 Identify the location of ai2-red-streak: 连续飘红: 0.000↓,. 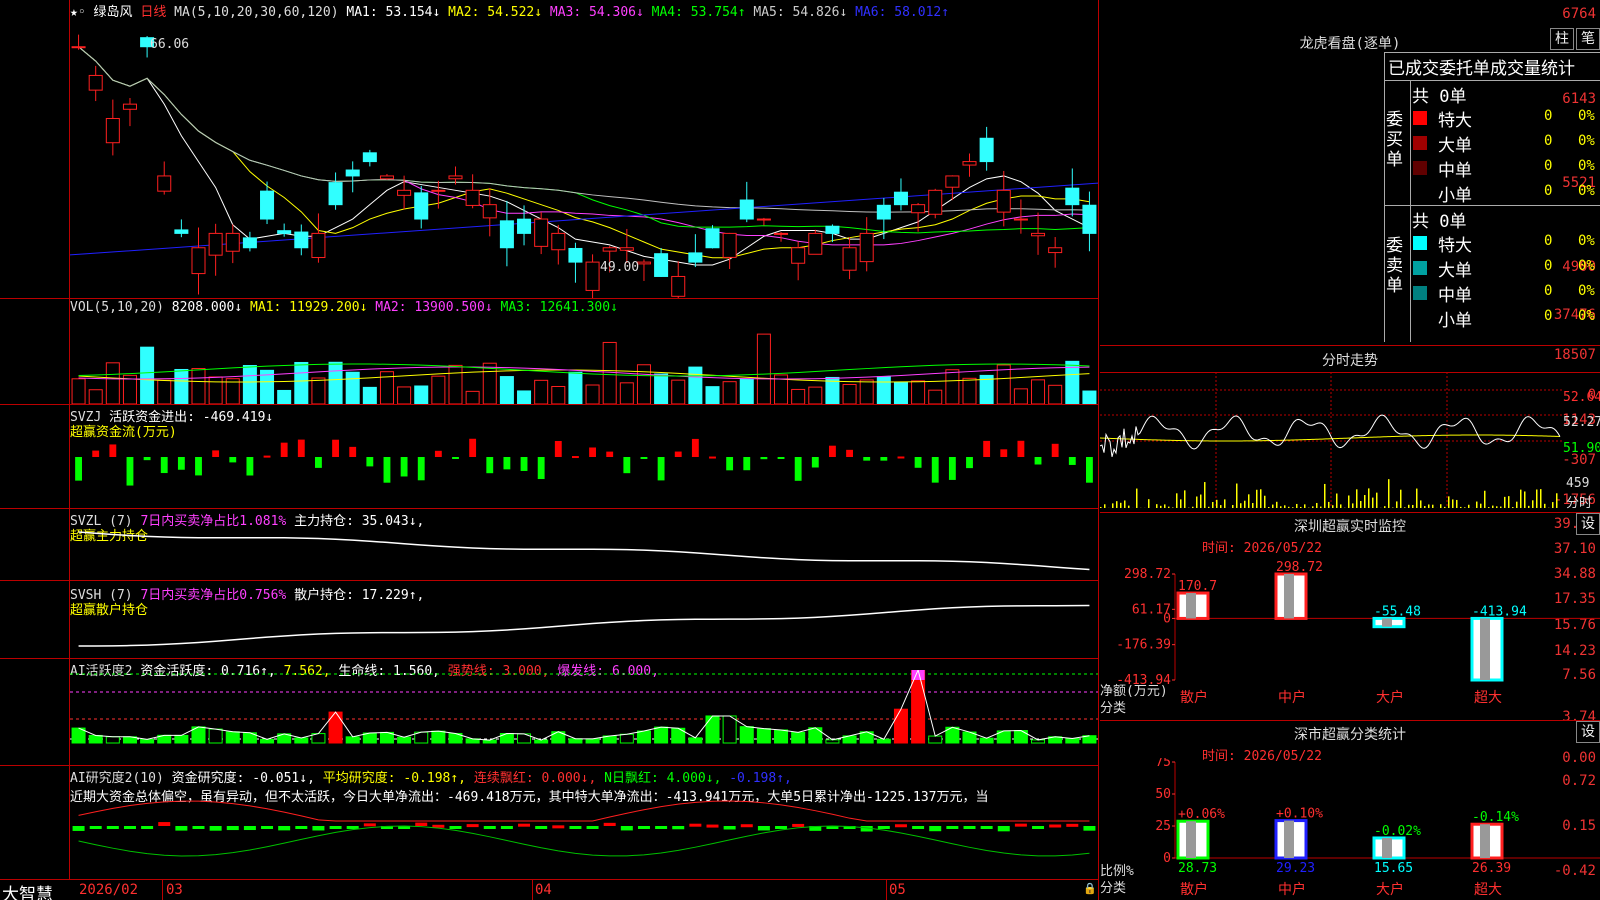
(535, 778).